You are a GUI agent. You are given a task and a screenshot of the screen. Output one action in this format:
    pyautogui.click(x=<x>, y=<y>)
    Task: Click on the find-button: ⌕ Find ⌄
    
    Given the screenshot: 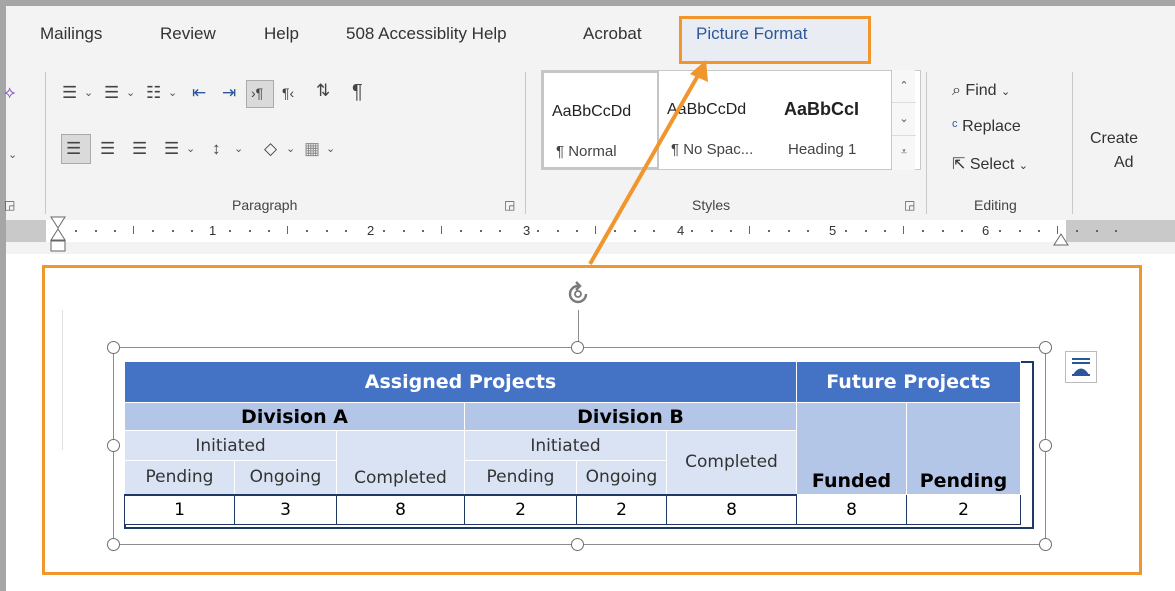 What is the action you would take?
    pyautogui.click(x=981, y=91)
    